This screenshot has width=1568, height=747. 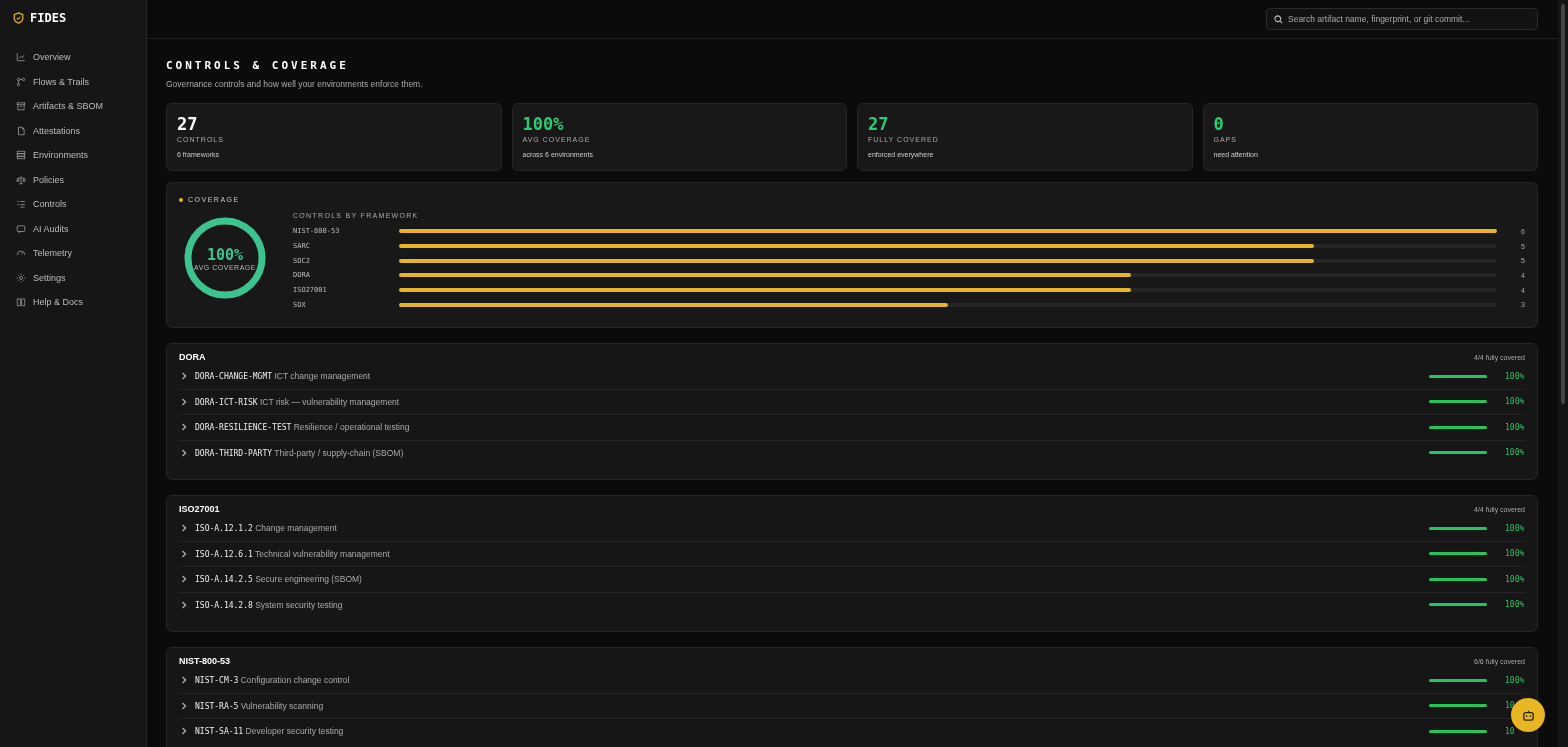 I want to click on sidebar-item: Telemetry, so click(x=73, y=253).